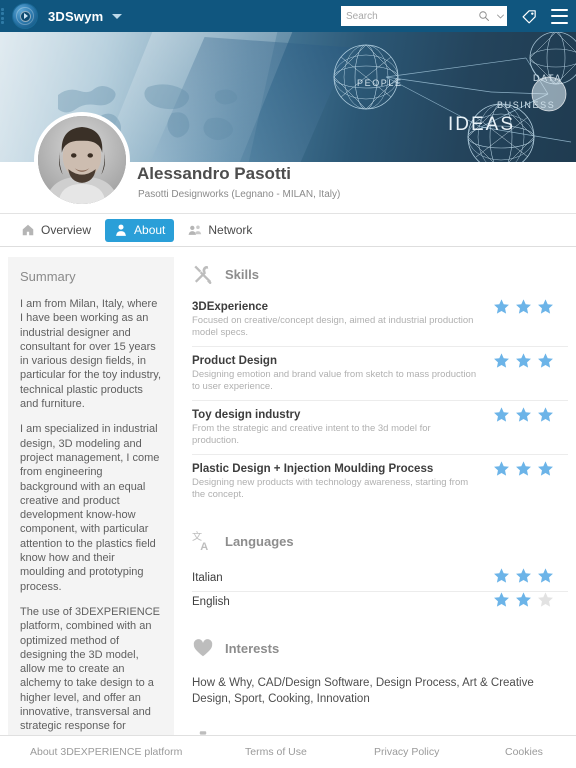 The image size is (576, 768). I want to click on heart-icon, so click(203, 648).